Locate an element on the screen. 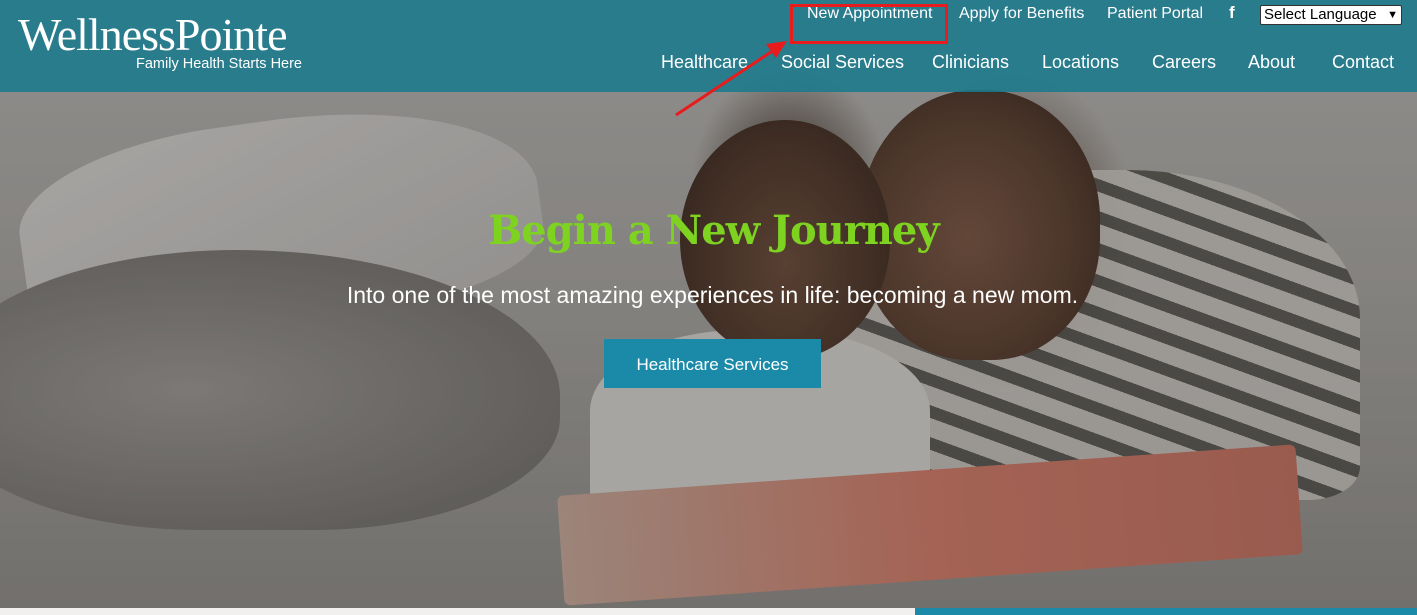 This screenshot has height=615, width=1417. page-bottom-accent is located at coordinates (1166, 611).